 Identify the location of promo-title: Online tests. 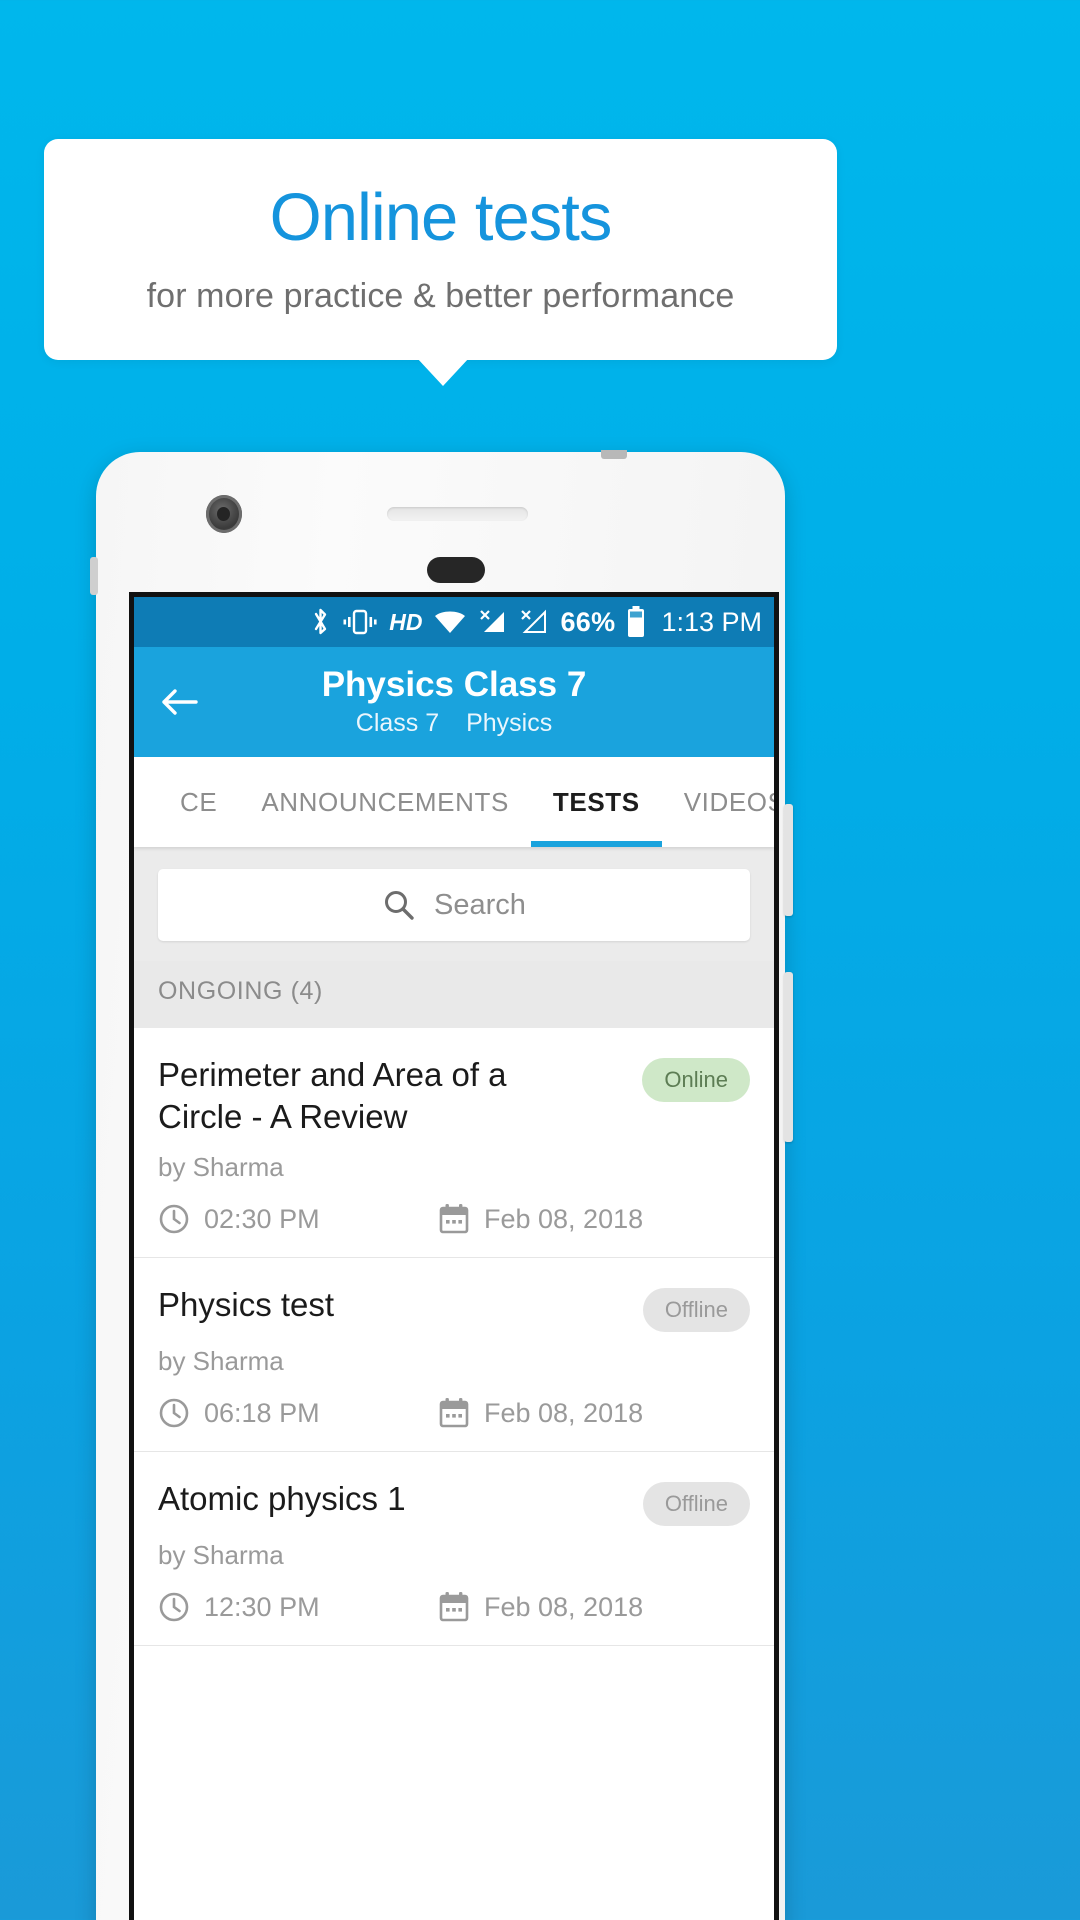
(441, 217).